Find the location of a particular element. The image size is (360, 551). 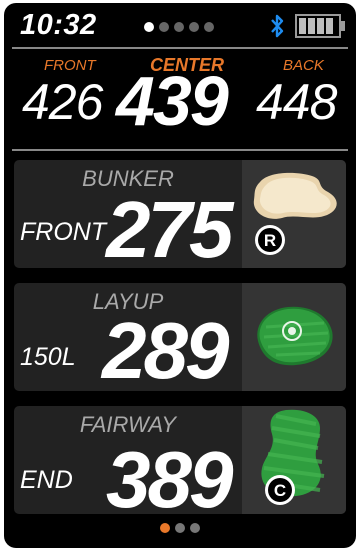

hazard-distance: 275 is located at coordinates (169, 226).